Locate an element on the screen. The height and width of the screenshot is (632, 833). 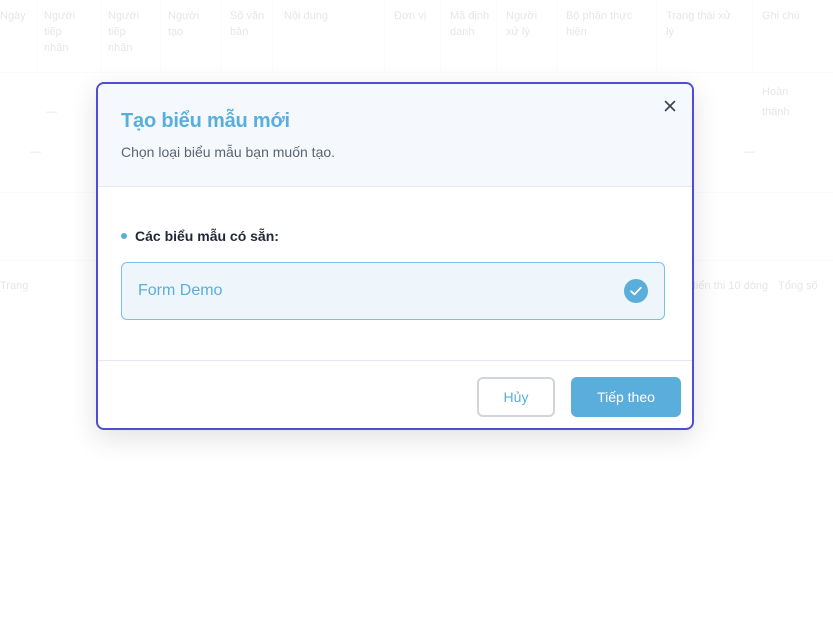
available-forms-label: Các biểu mẫu có sẵn: is located at coordinates (200, 236).